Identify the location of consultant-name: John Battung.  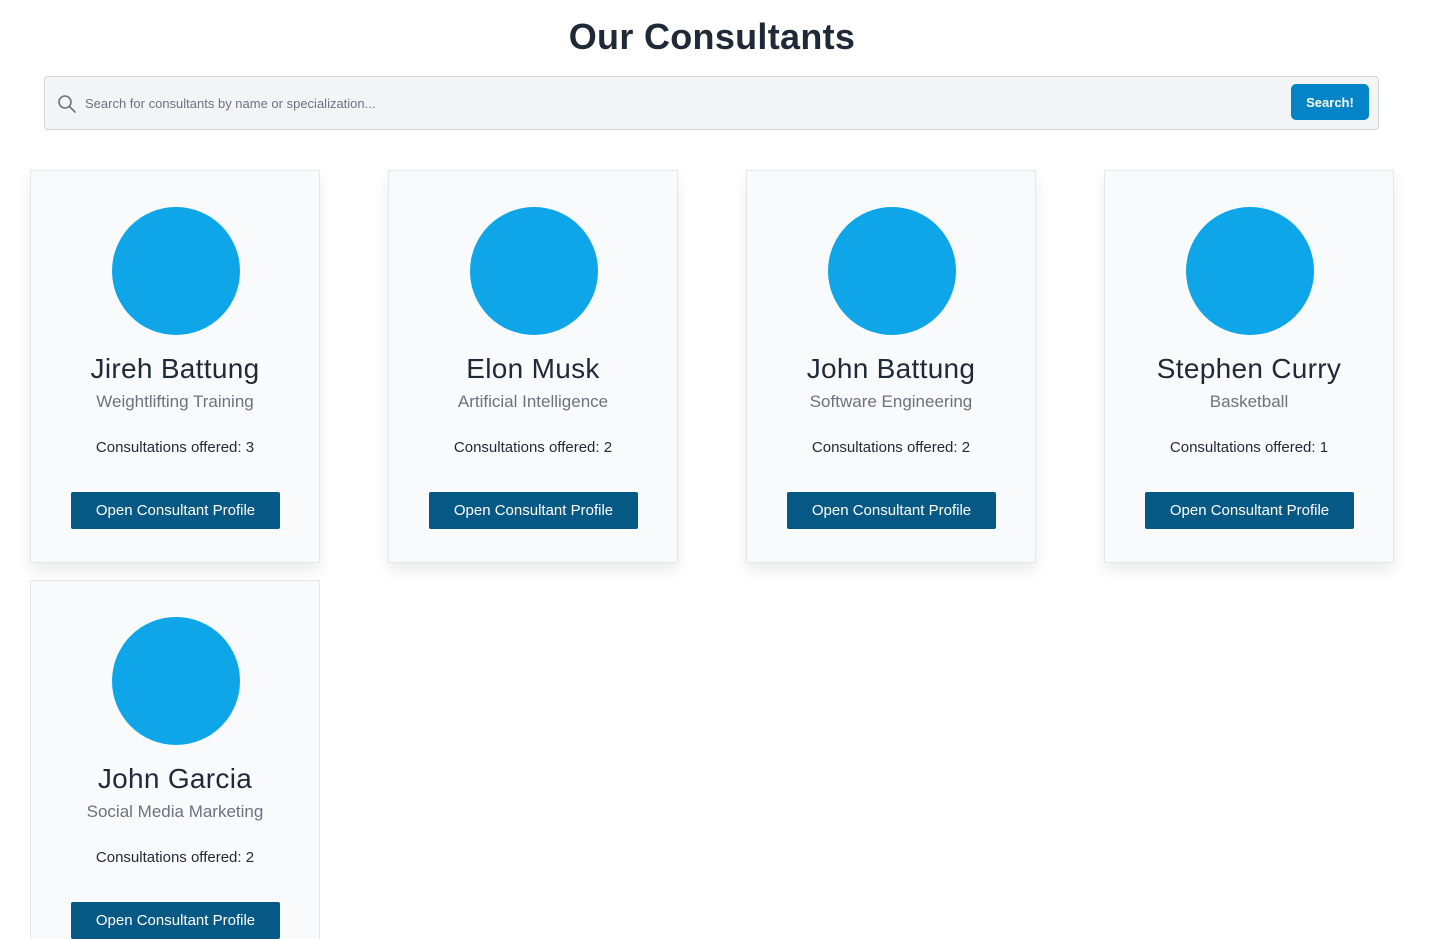
(891, 368).